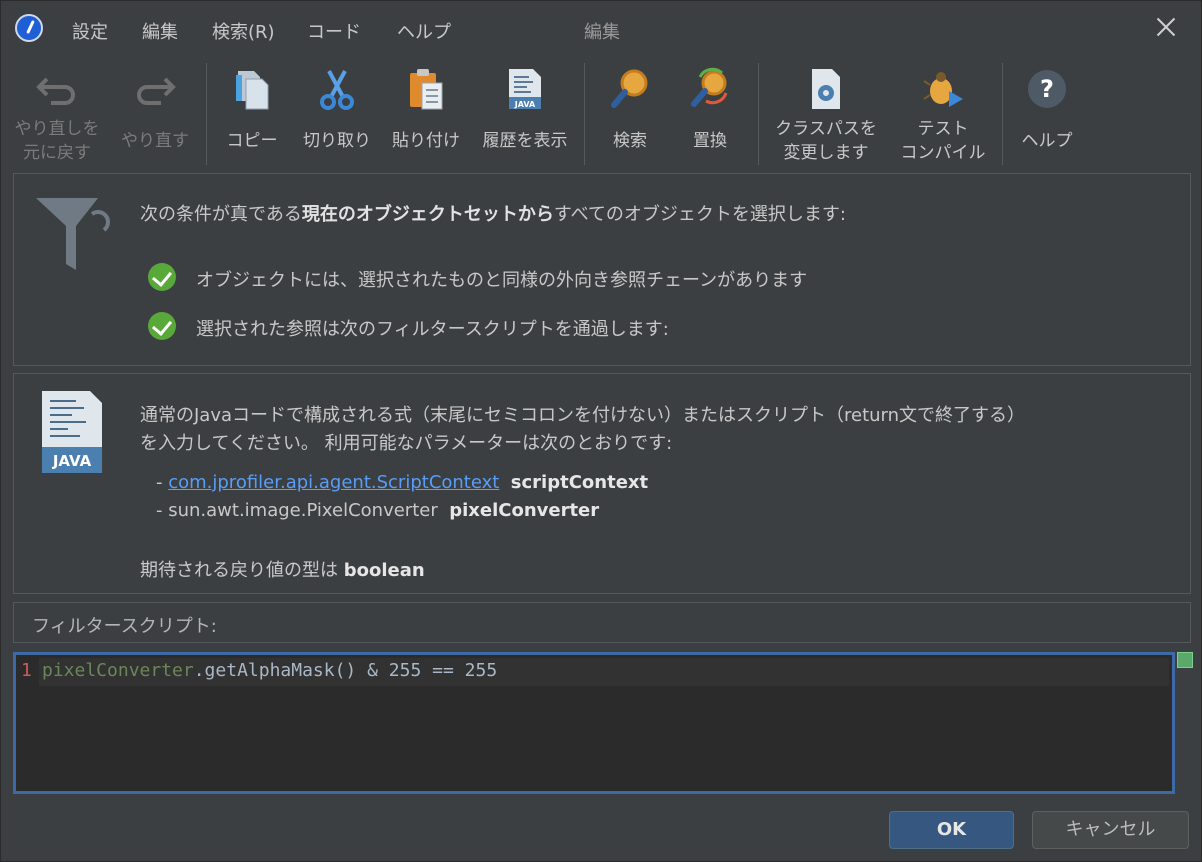 This screenshot has height=862, width=1202. Describe the element at coordinates (337, 90) in the screenshot. I see `scissors-icon` at that location.